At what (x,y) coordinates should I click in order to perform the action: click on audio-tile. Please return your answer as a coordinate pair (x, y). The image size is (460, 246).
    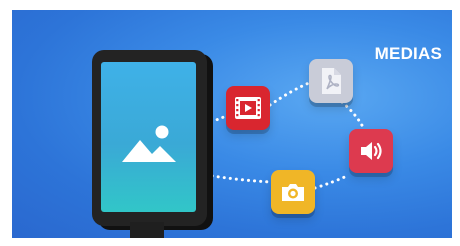
    Looking at the image, I should click on (371, 151).